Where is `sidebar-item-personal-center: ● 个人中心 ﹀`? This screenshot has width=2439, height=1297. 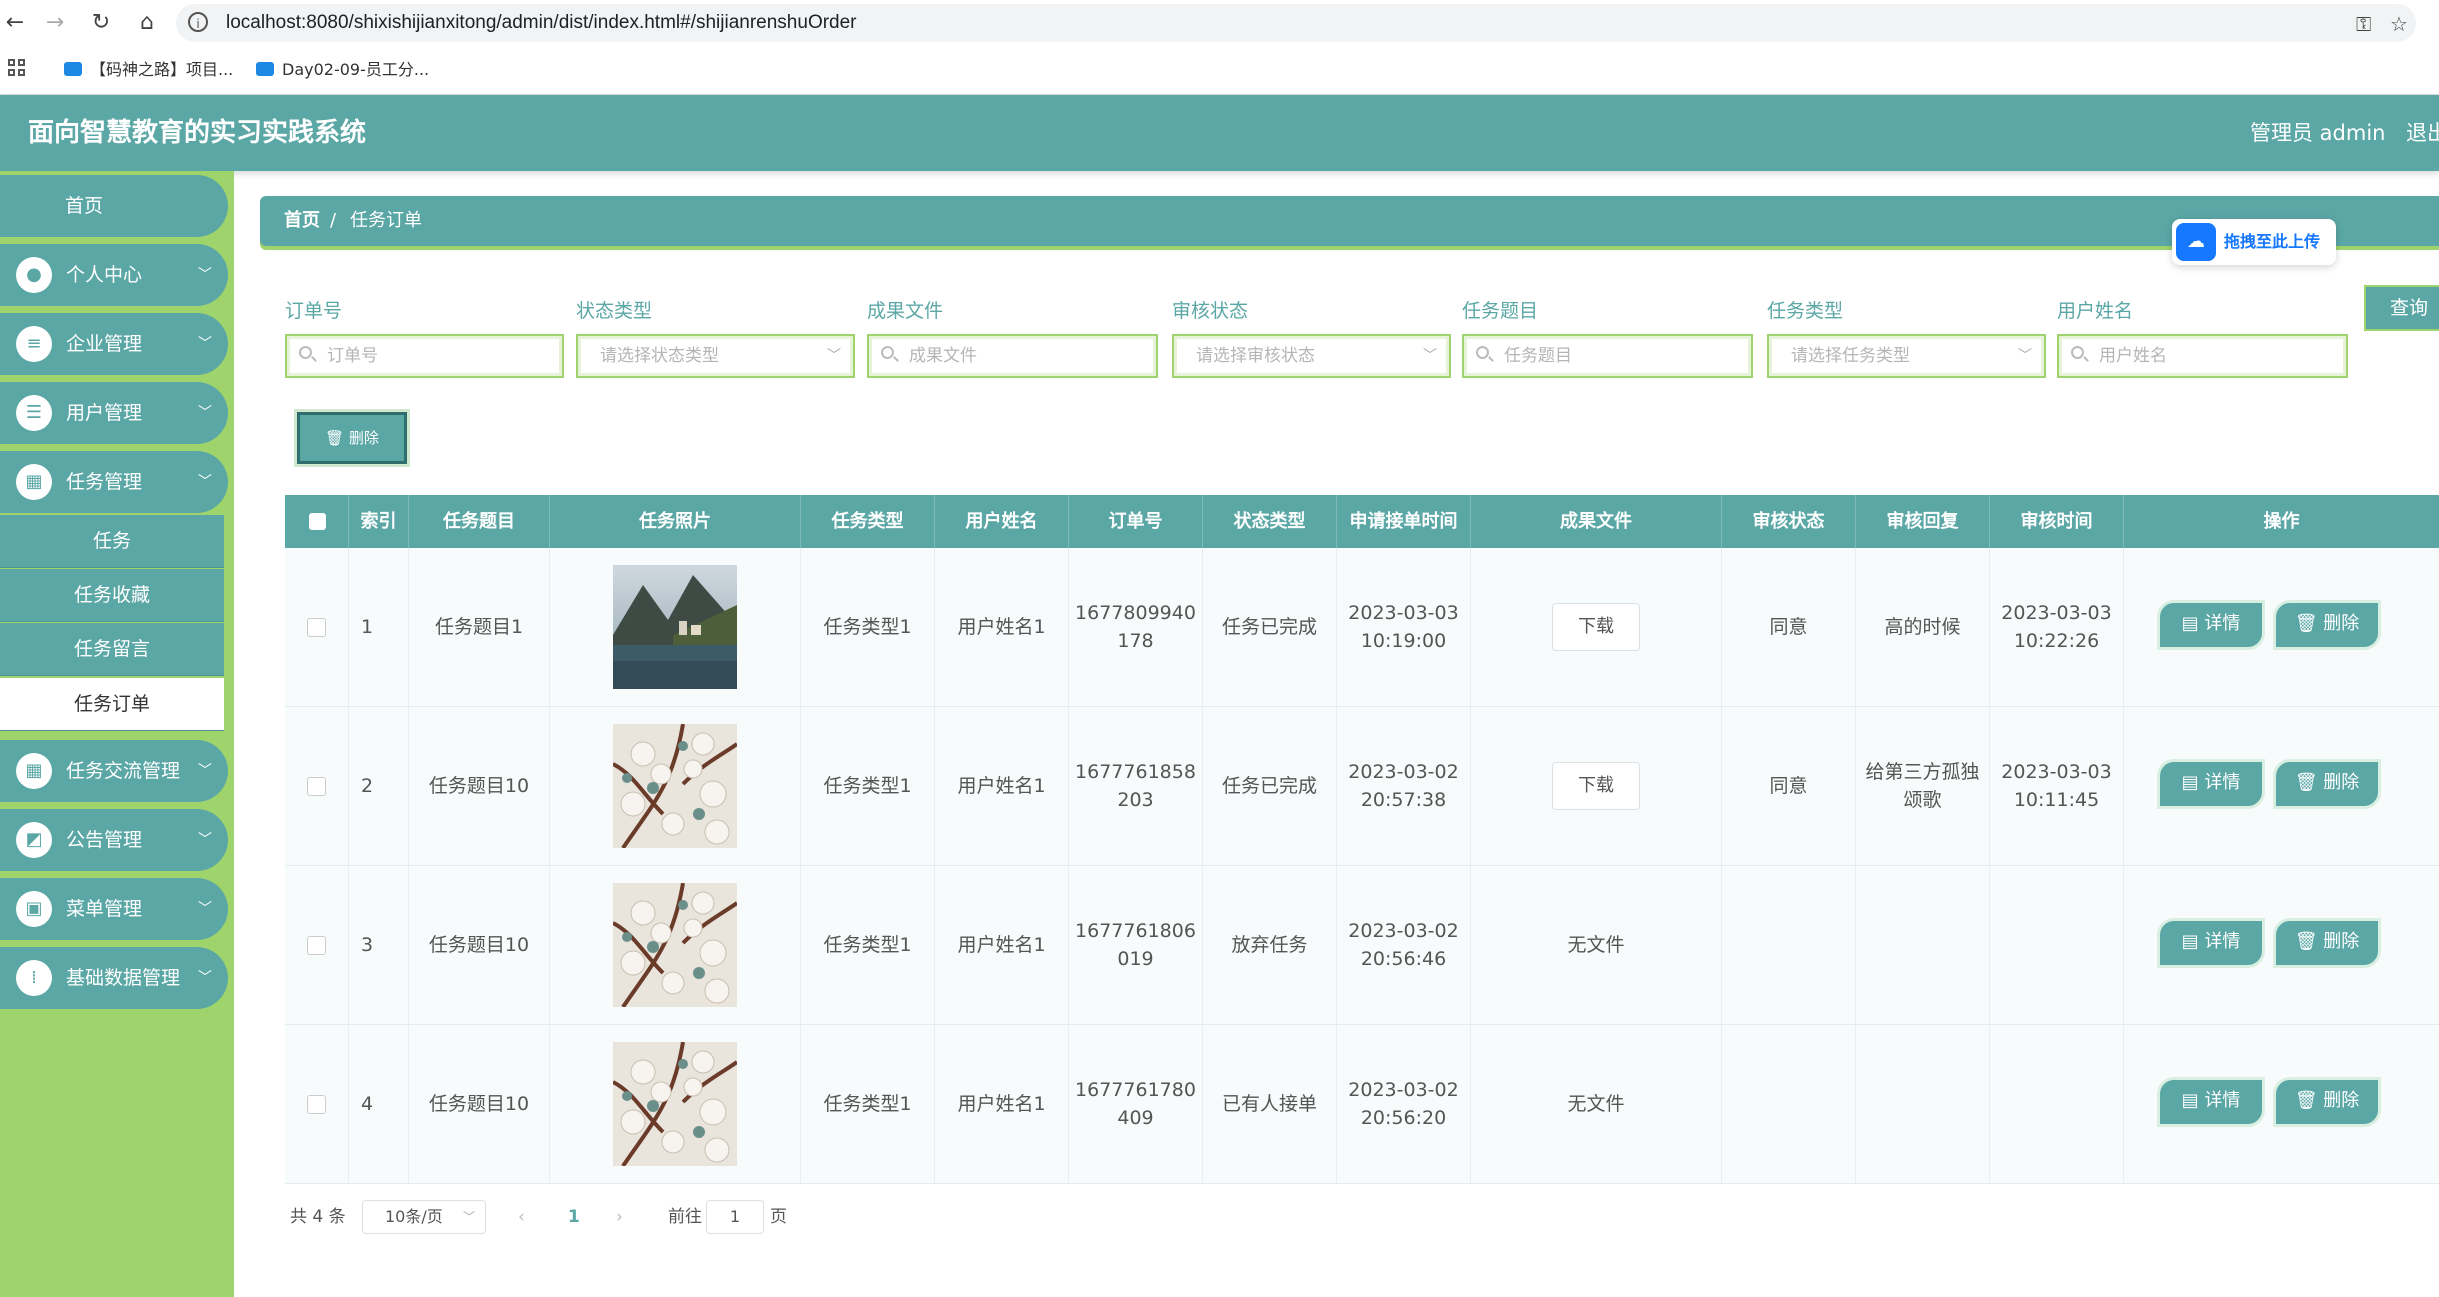 sidebar-item-personal-center: ● 个人中心 ﹀ is located at coordinates (114, 275).